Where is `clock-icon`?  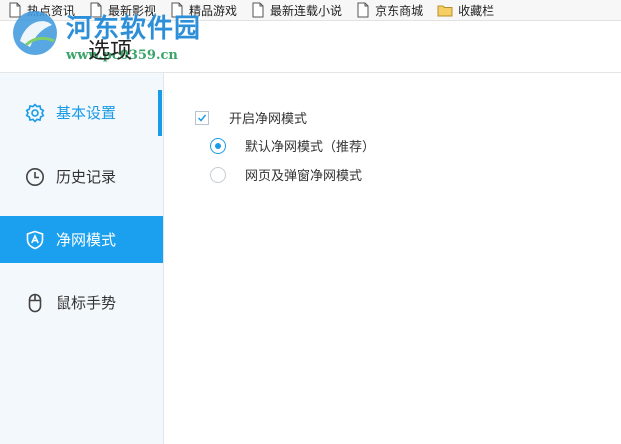 clock-icon is located at coordinates (35, 176).